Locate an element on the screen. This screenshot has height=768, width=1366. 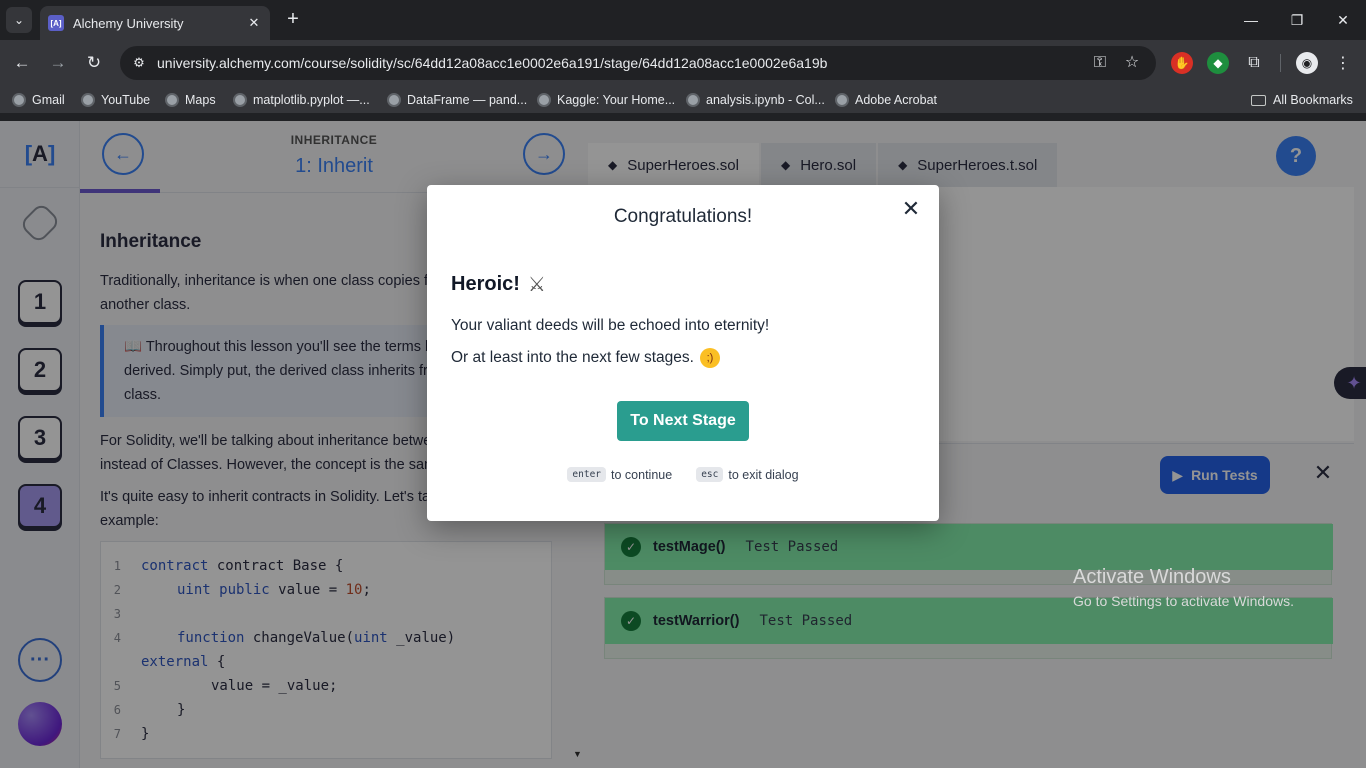
browser-tab-active: [A] Alchemy University ✕ is located at coordinates (155, 23).